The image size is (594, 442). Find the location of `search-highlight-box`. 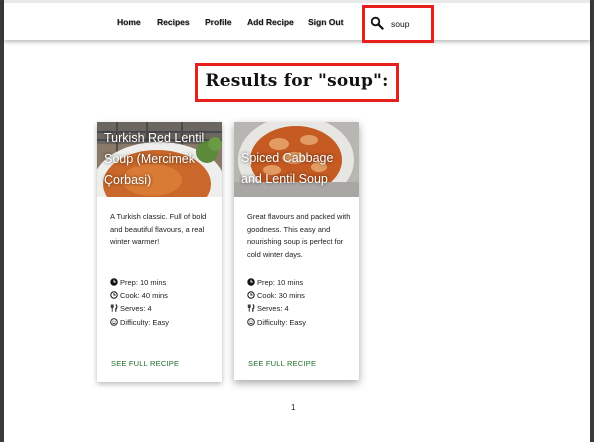

search-highlight-box is located at coordinates (398, 24).